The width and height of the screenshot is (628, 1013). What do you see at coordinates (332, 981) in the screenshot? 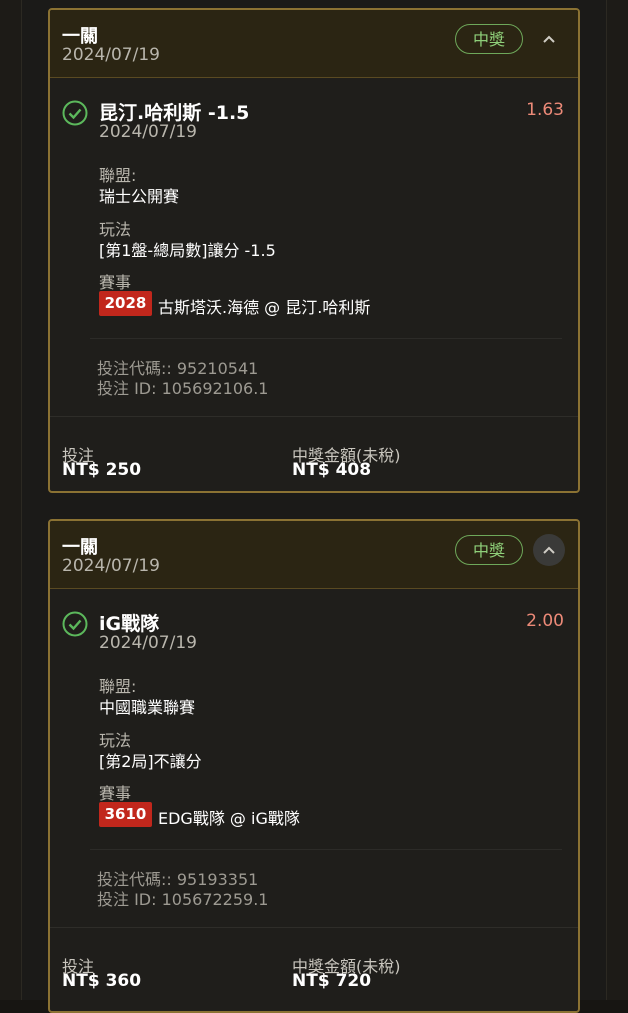
I see `payout-value: NT$ 720` at bounding box center [332, 981].